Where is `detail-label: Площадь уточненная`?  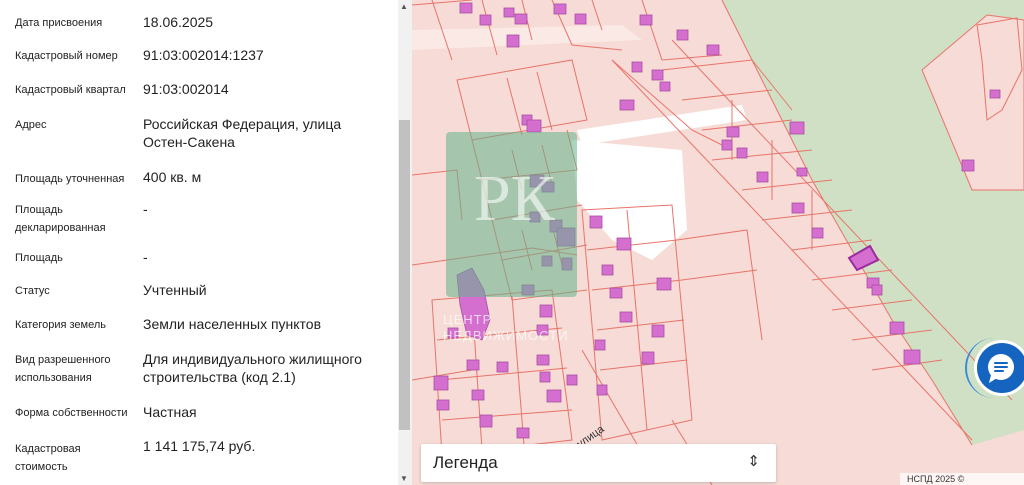 detail-label: Площадь уточненная is located at coordinates (70, 179).